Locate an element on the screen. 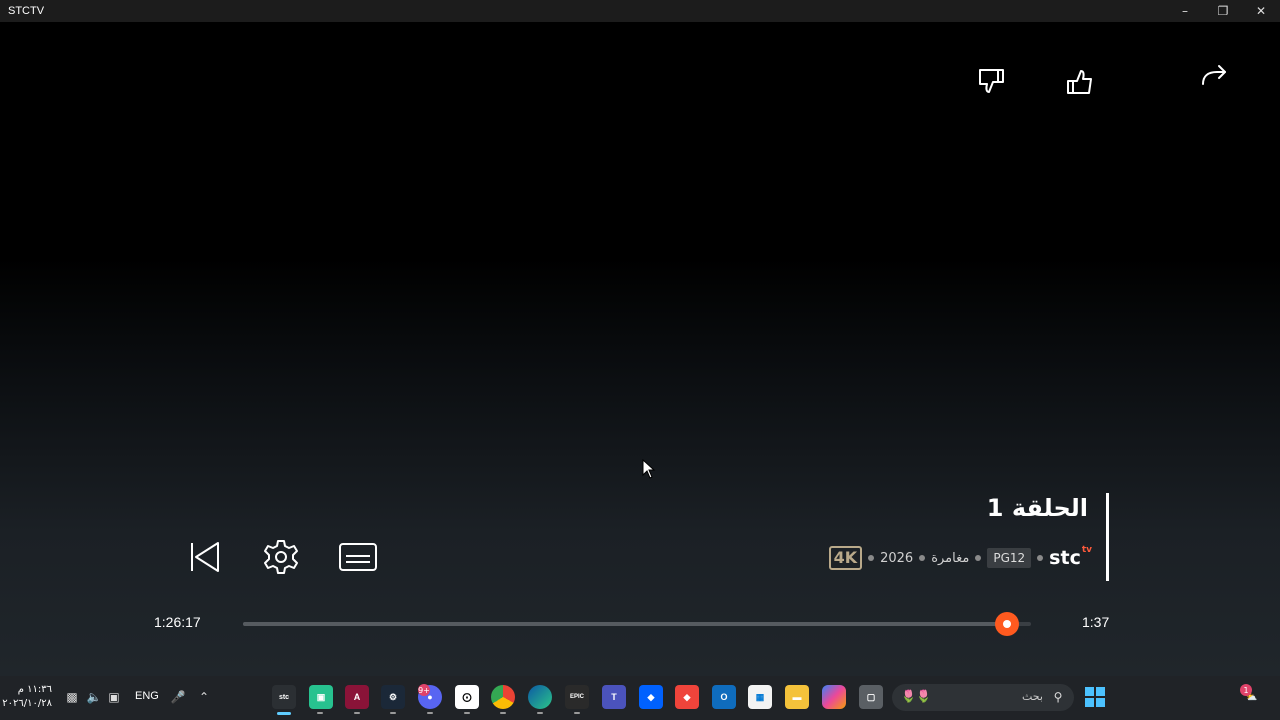 This screenshot has height=720, width=1280. share-icon is located at coordinates (1214, 75).